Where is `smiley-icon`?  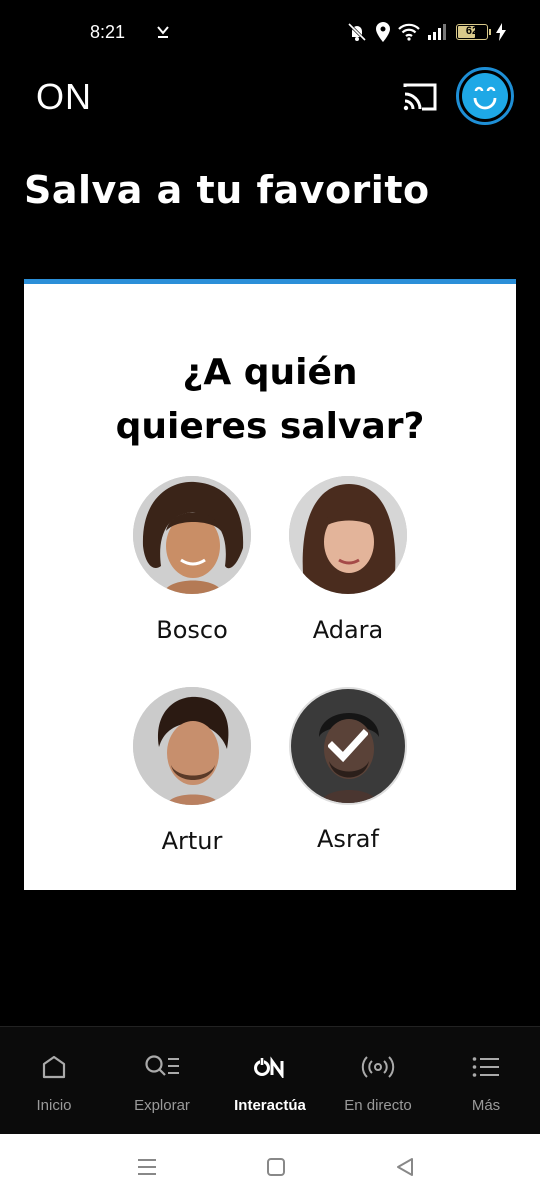
smiley-icon is located at coordinates (485, 96).